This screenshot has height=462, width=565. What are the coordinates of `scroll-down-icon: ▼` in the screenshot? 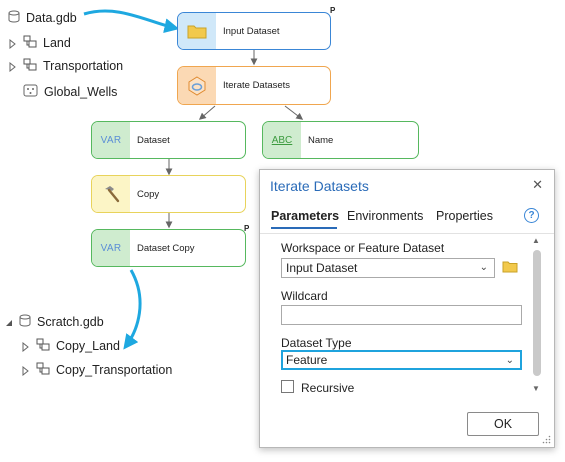 It's located at (536, 388).